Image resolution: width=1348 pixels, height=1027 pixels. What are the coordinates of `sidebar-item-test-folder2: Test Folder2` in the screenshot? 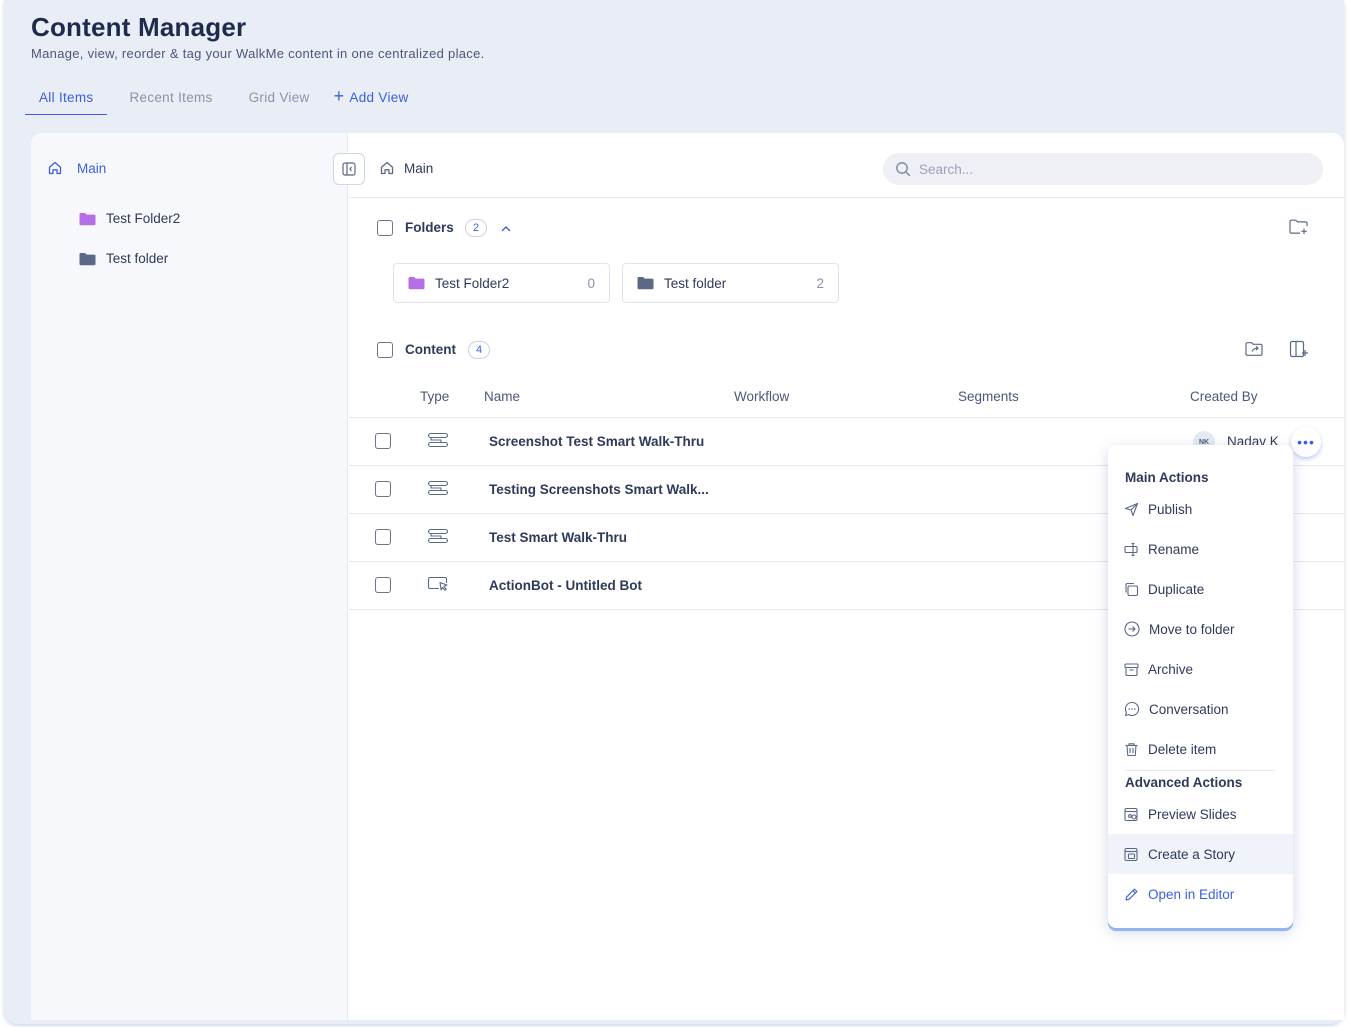 It's located at (129, 218).